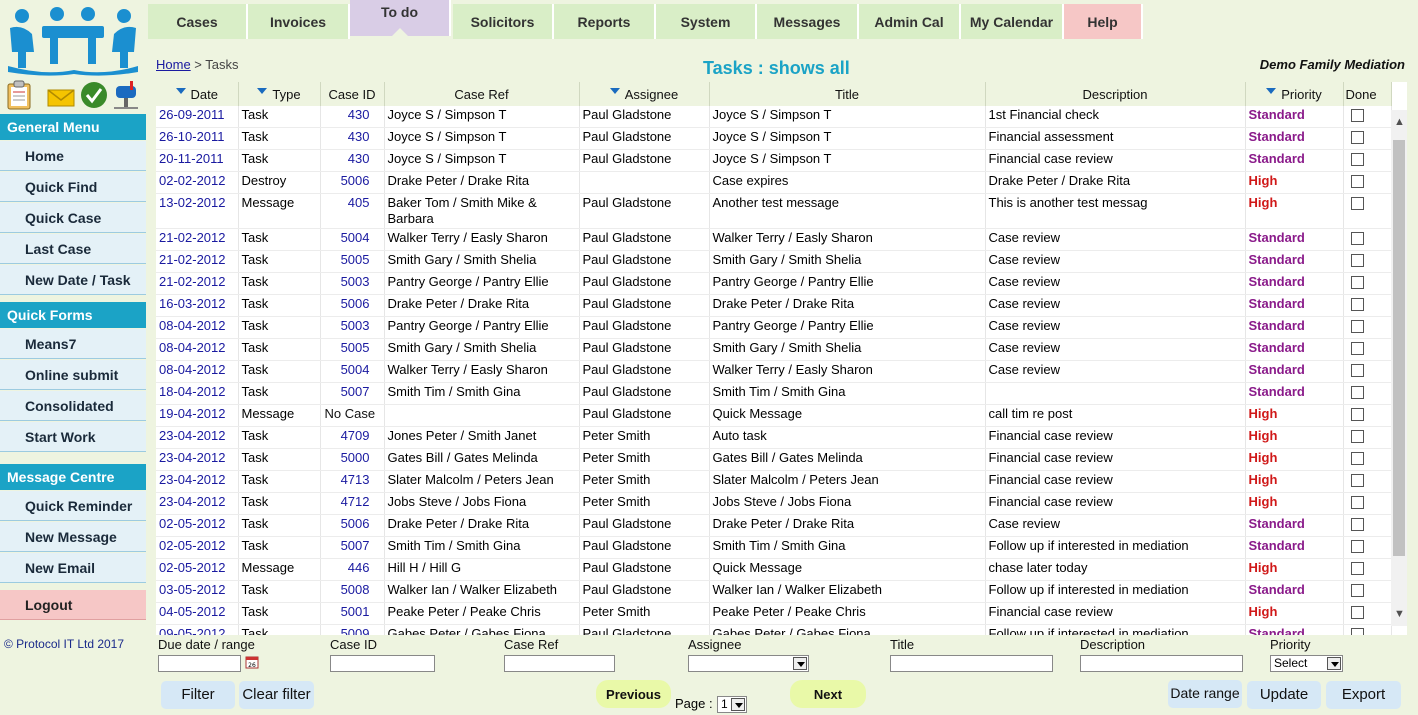 The image size is (1418, 715). I want to click on cell-case-id: No Case, so click(352, 415).